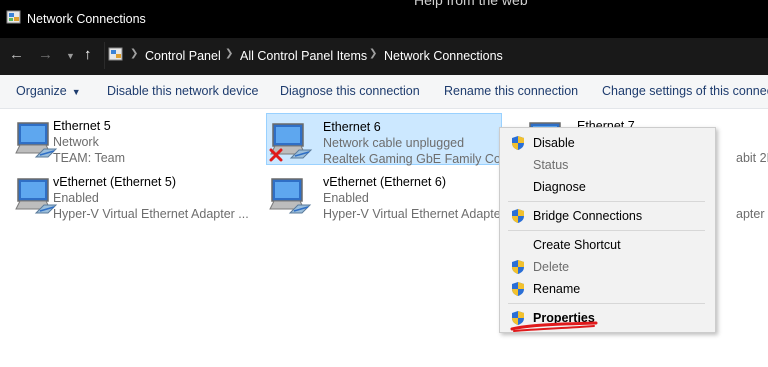 This screenshot has width=768, height=367. I want to click on menu-item-label: Delete, so click(551, 267).